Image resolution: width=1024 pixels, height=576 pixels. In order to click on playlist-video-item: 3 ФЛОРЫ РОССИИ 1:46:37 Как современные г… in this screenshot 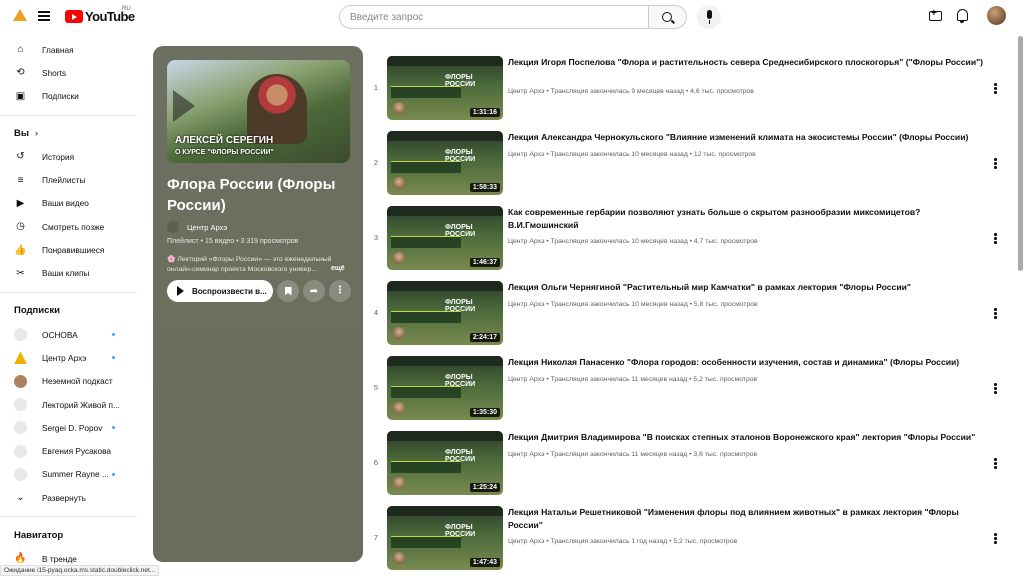, I will do `click(690, 238)`.